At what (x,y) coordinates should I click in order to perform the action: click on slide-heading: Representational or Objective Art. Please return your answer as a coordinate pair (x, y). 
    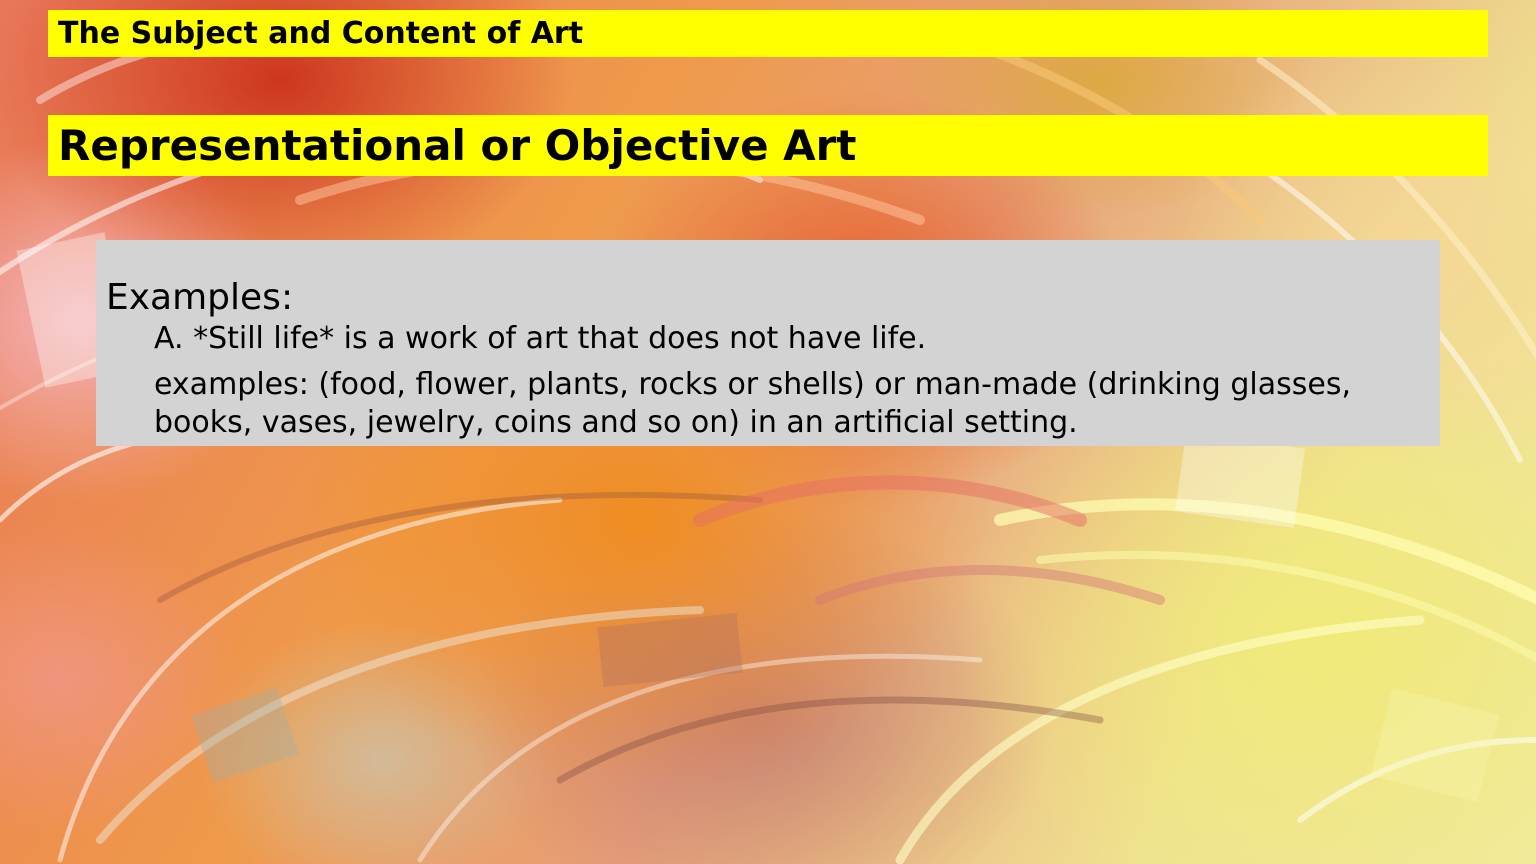
    Looking at the image, I should click on (457, 145).